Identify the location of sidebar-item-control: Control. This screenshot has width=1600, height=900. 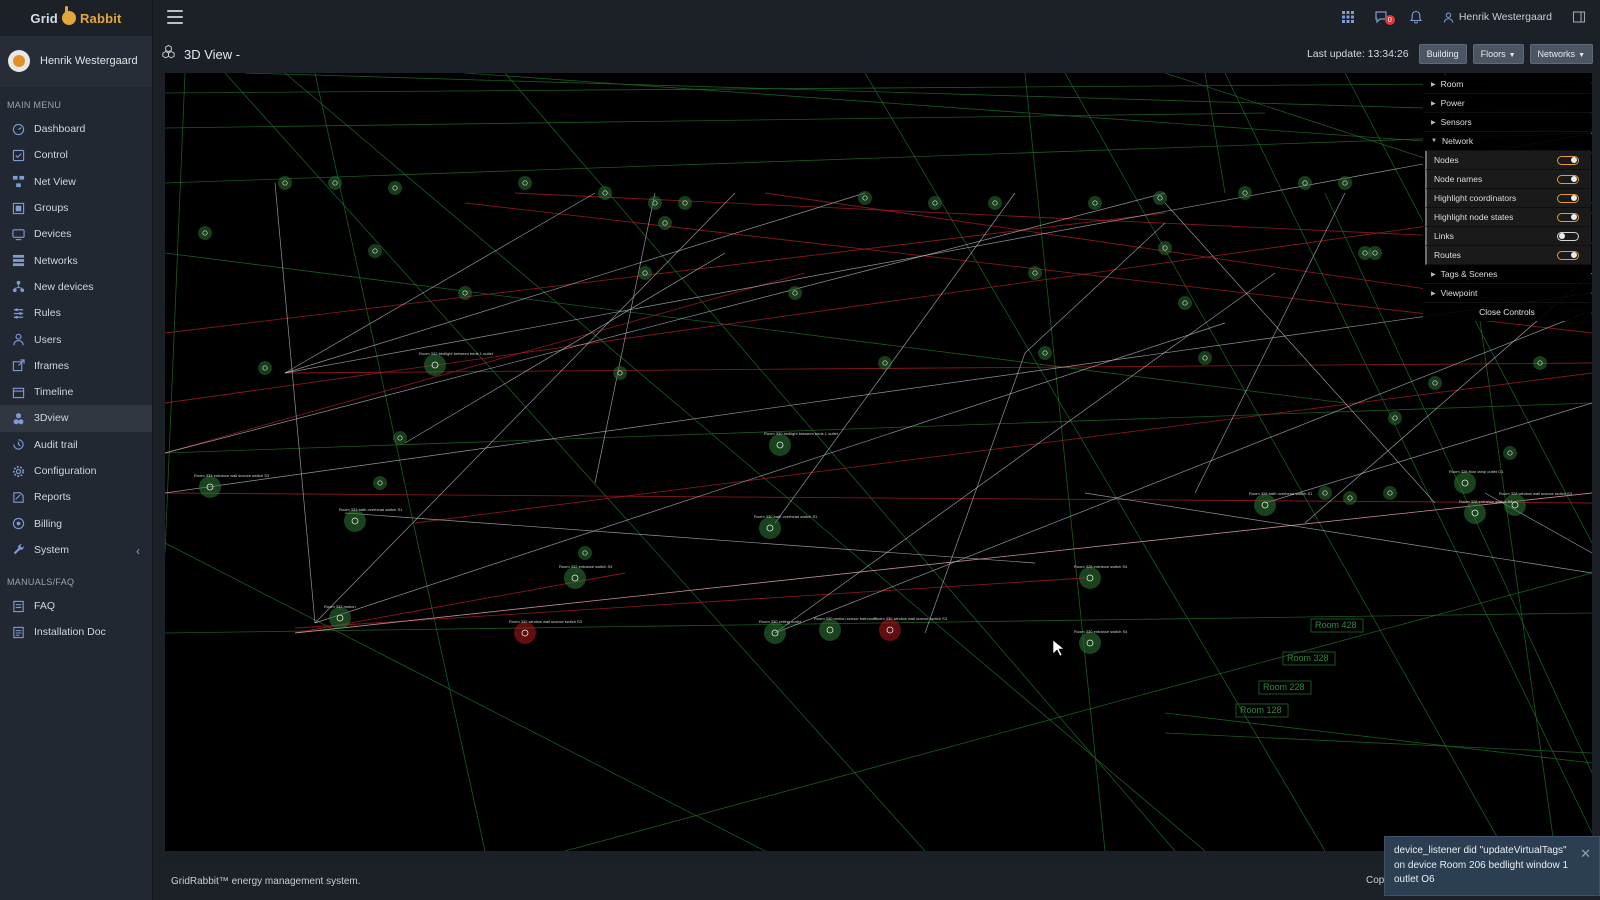
(76, 155).